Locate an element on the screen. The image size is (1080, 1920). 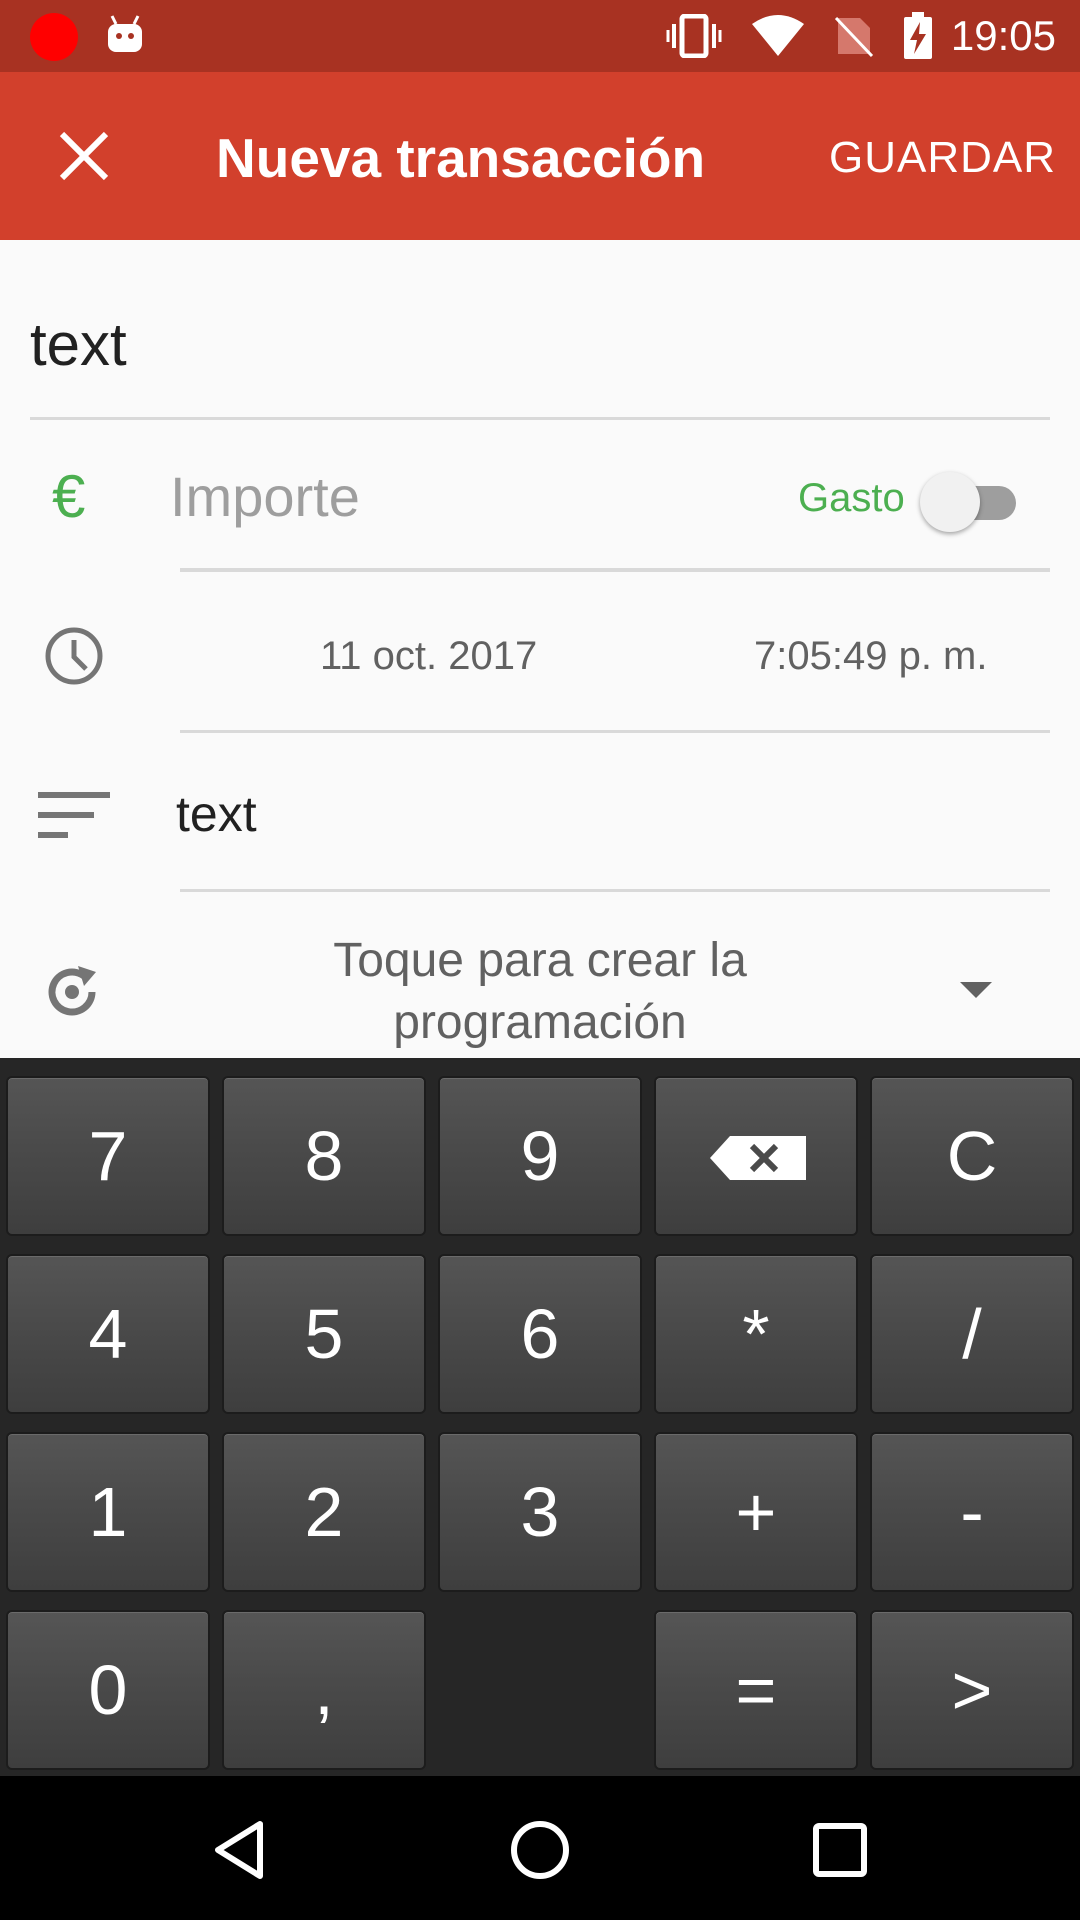
currency-symbol: € is located at coordinates (69, 496).